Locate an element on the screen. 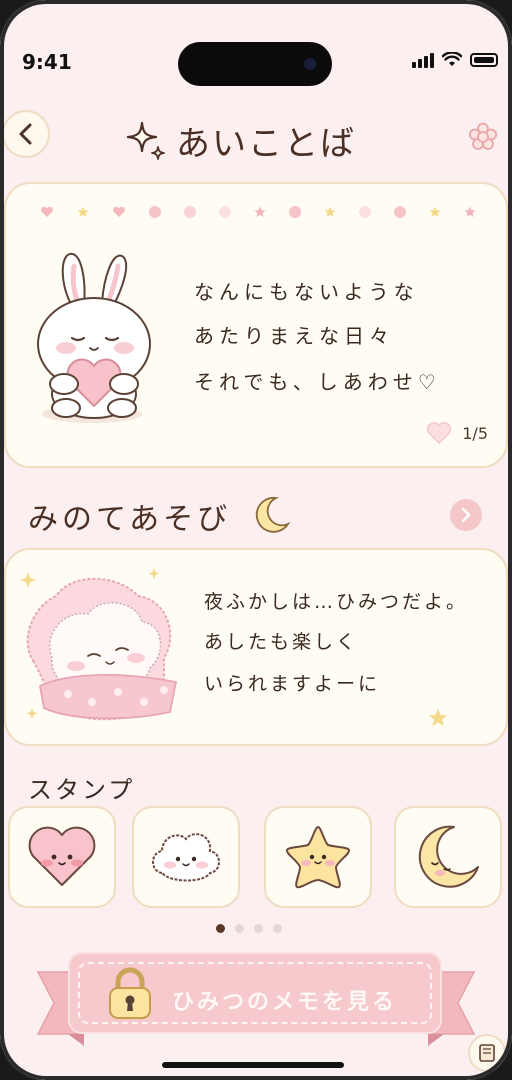 This screenshot has height=1080, width=512. notebook-button is located at coordinates (487, 1053).